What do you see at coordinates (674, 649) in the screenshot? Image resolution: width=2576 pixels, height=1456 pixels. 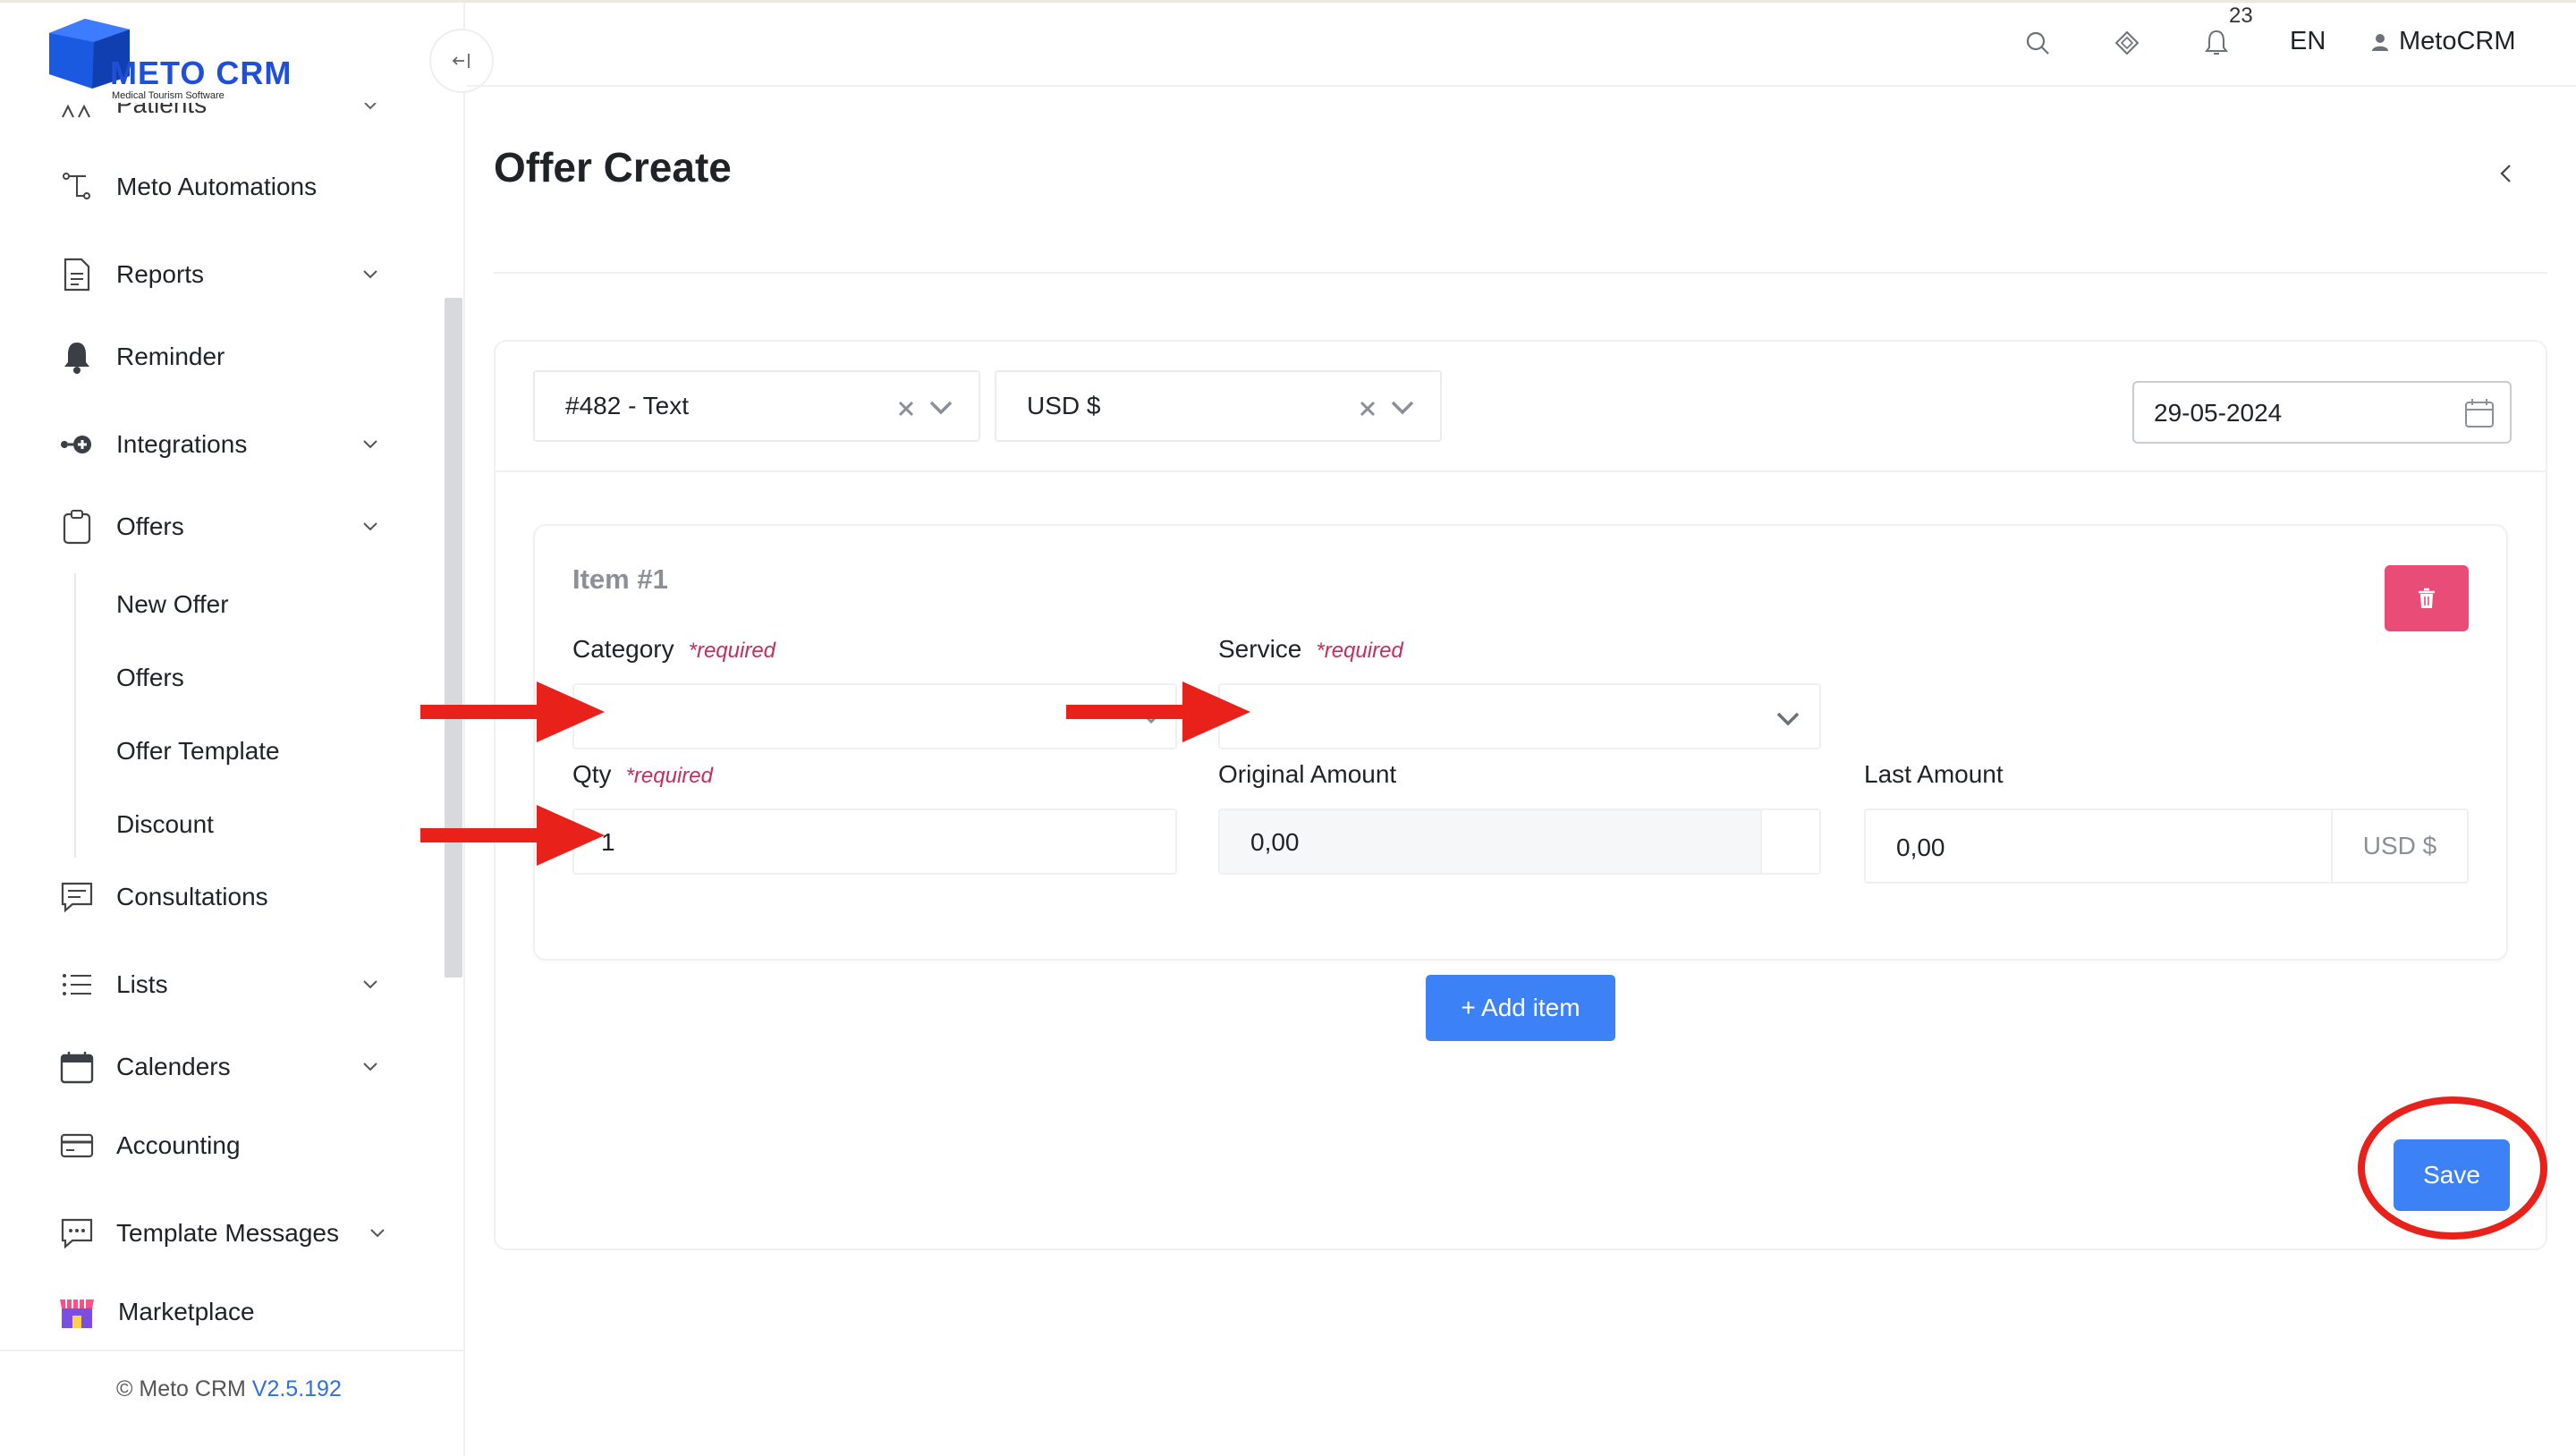 I see `category-label: Category *required` at bounding box center [674, 649].